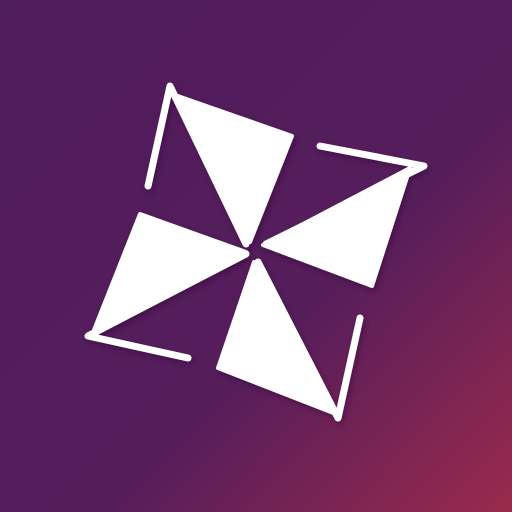 The width and height of the screenshot is (512, 512). Describe the element at coordinates (170, 272) in the screenshot. I see `pinwheel-blade-left` at that location.